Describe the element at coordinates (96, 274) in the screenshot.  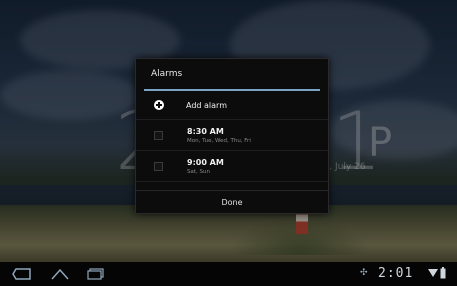
I see `recent-apps-icon` at that location.